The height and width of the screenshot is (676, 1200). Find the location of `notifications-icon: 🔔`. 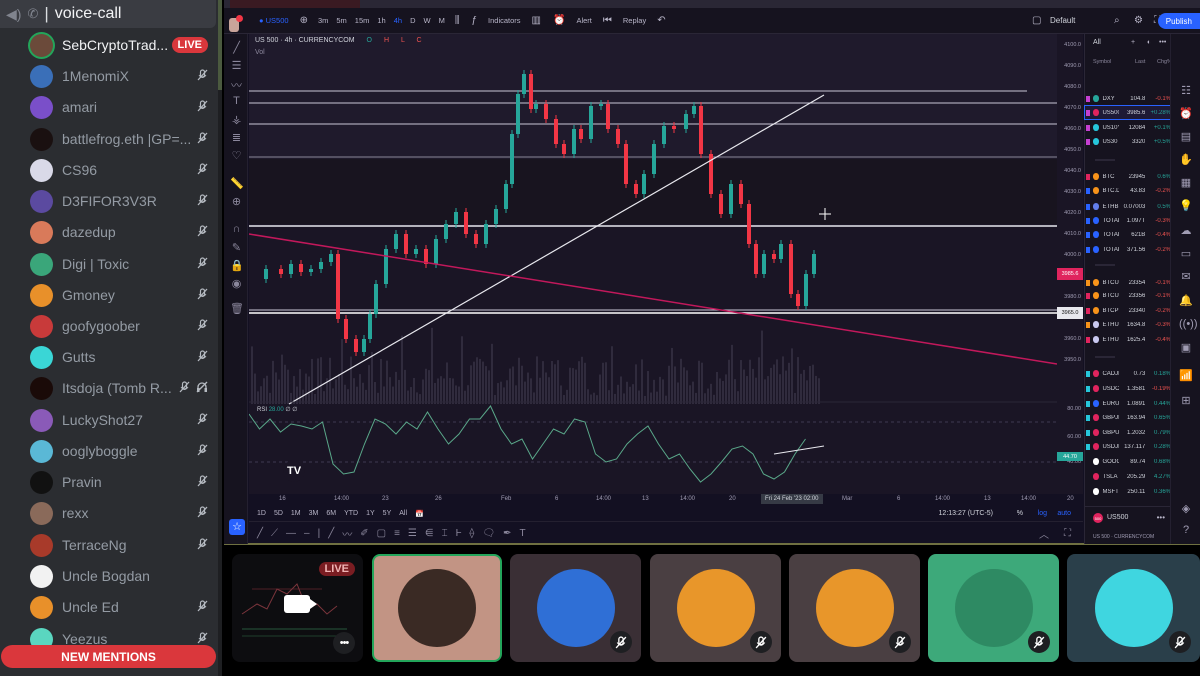

notifications-icon: 🔔 is located at coordinates (1186, 300).